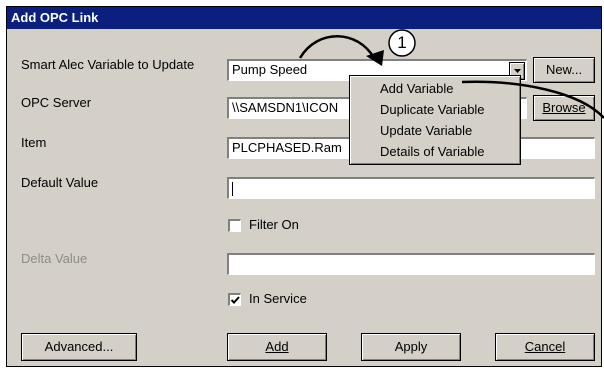 The image size is (604, 375). Describe the element at coordinates (337, 47) in the screenshot. I see `callout-arrow-curve` at that location.